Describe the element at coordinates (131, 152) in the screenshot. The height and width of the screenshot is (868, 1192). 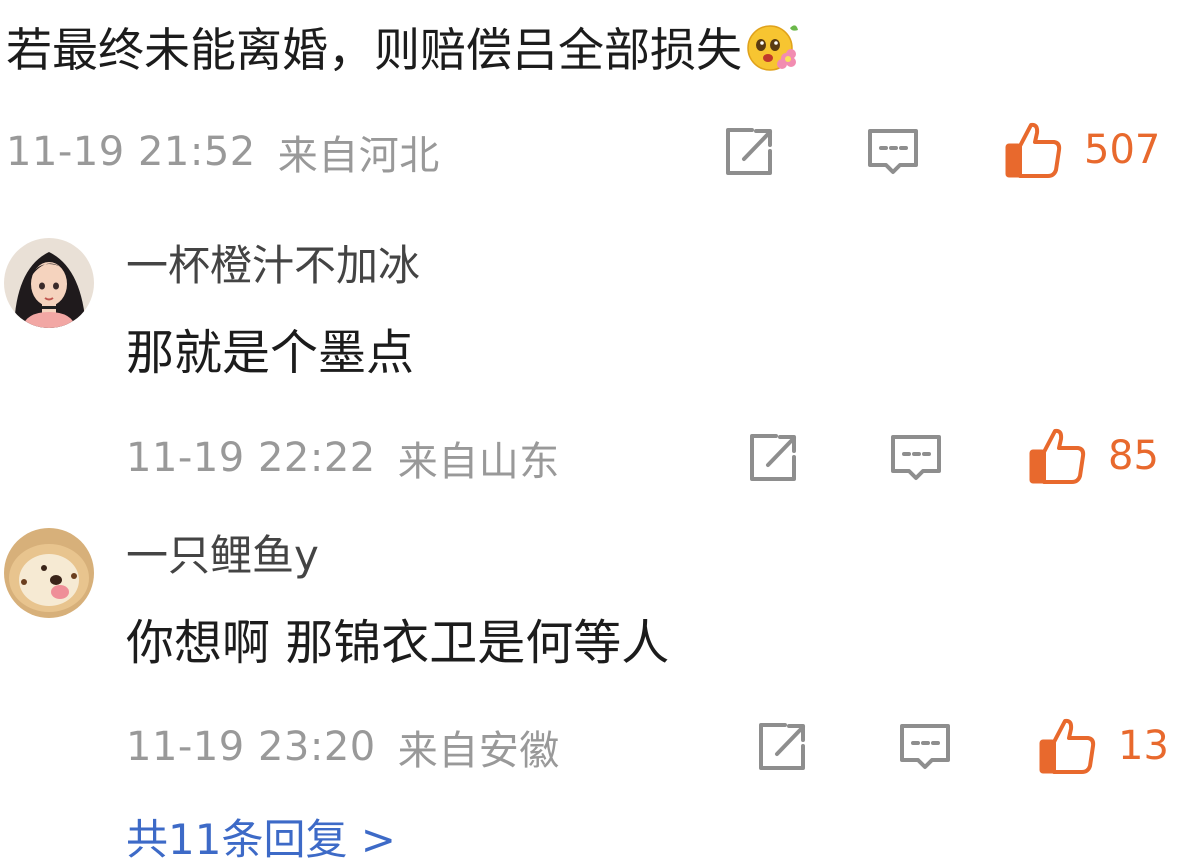
I see `comment-time: 11-19 21:52` at that location.